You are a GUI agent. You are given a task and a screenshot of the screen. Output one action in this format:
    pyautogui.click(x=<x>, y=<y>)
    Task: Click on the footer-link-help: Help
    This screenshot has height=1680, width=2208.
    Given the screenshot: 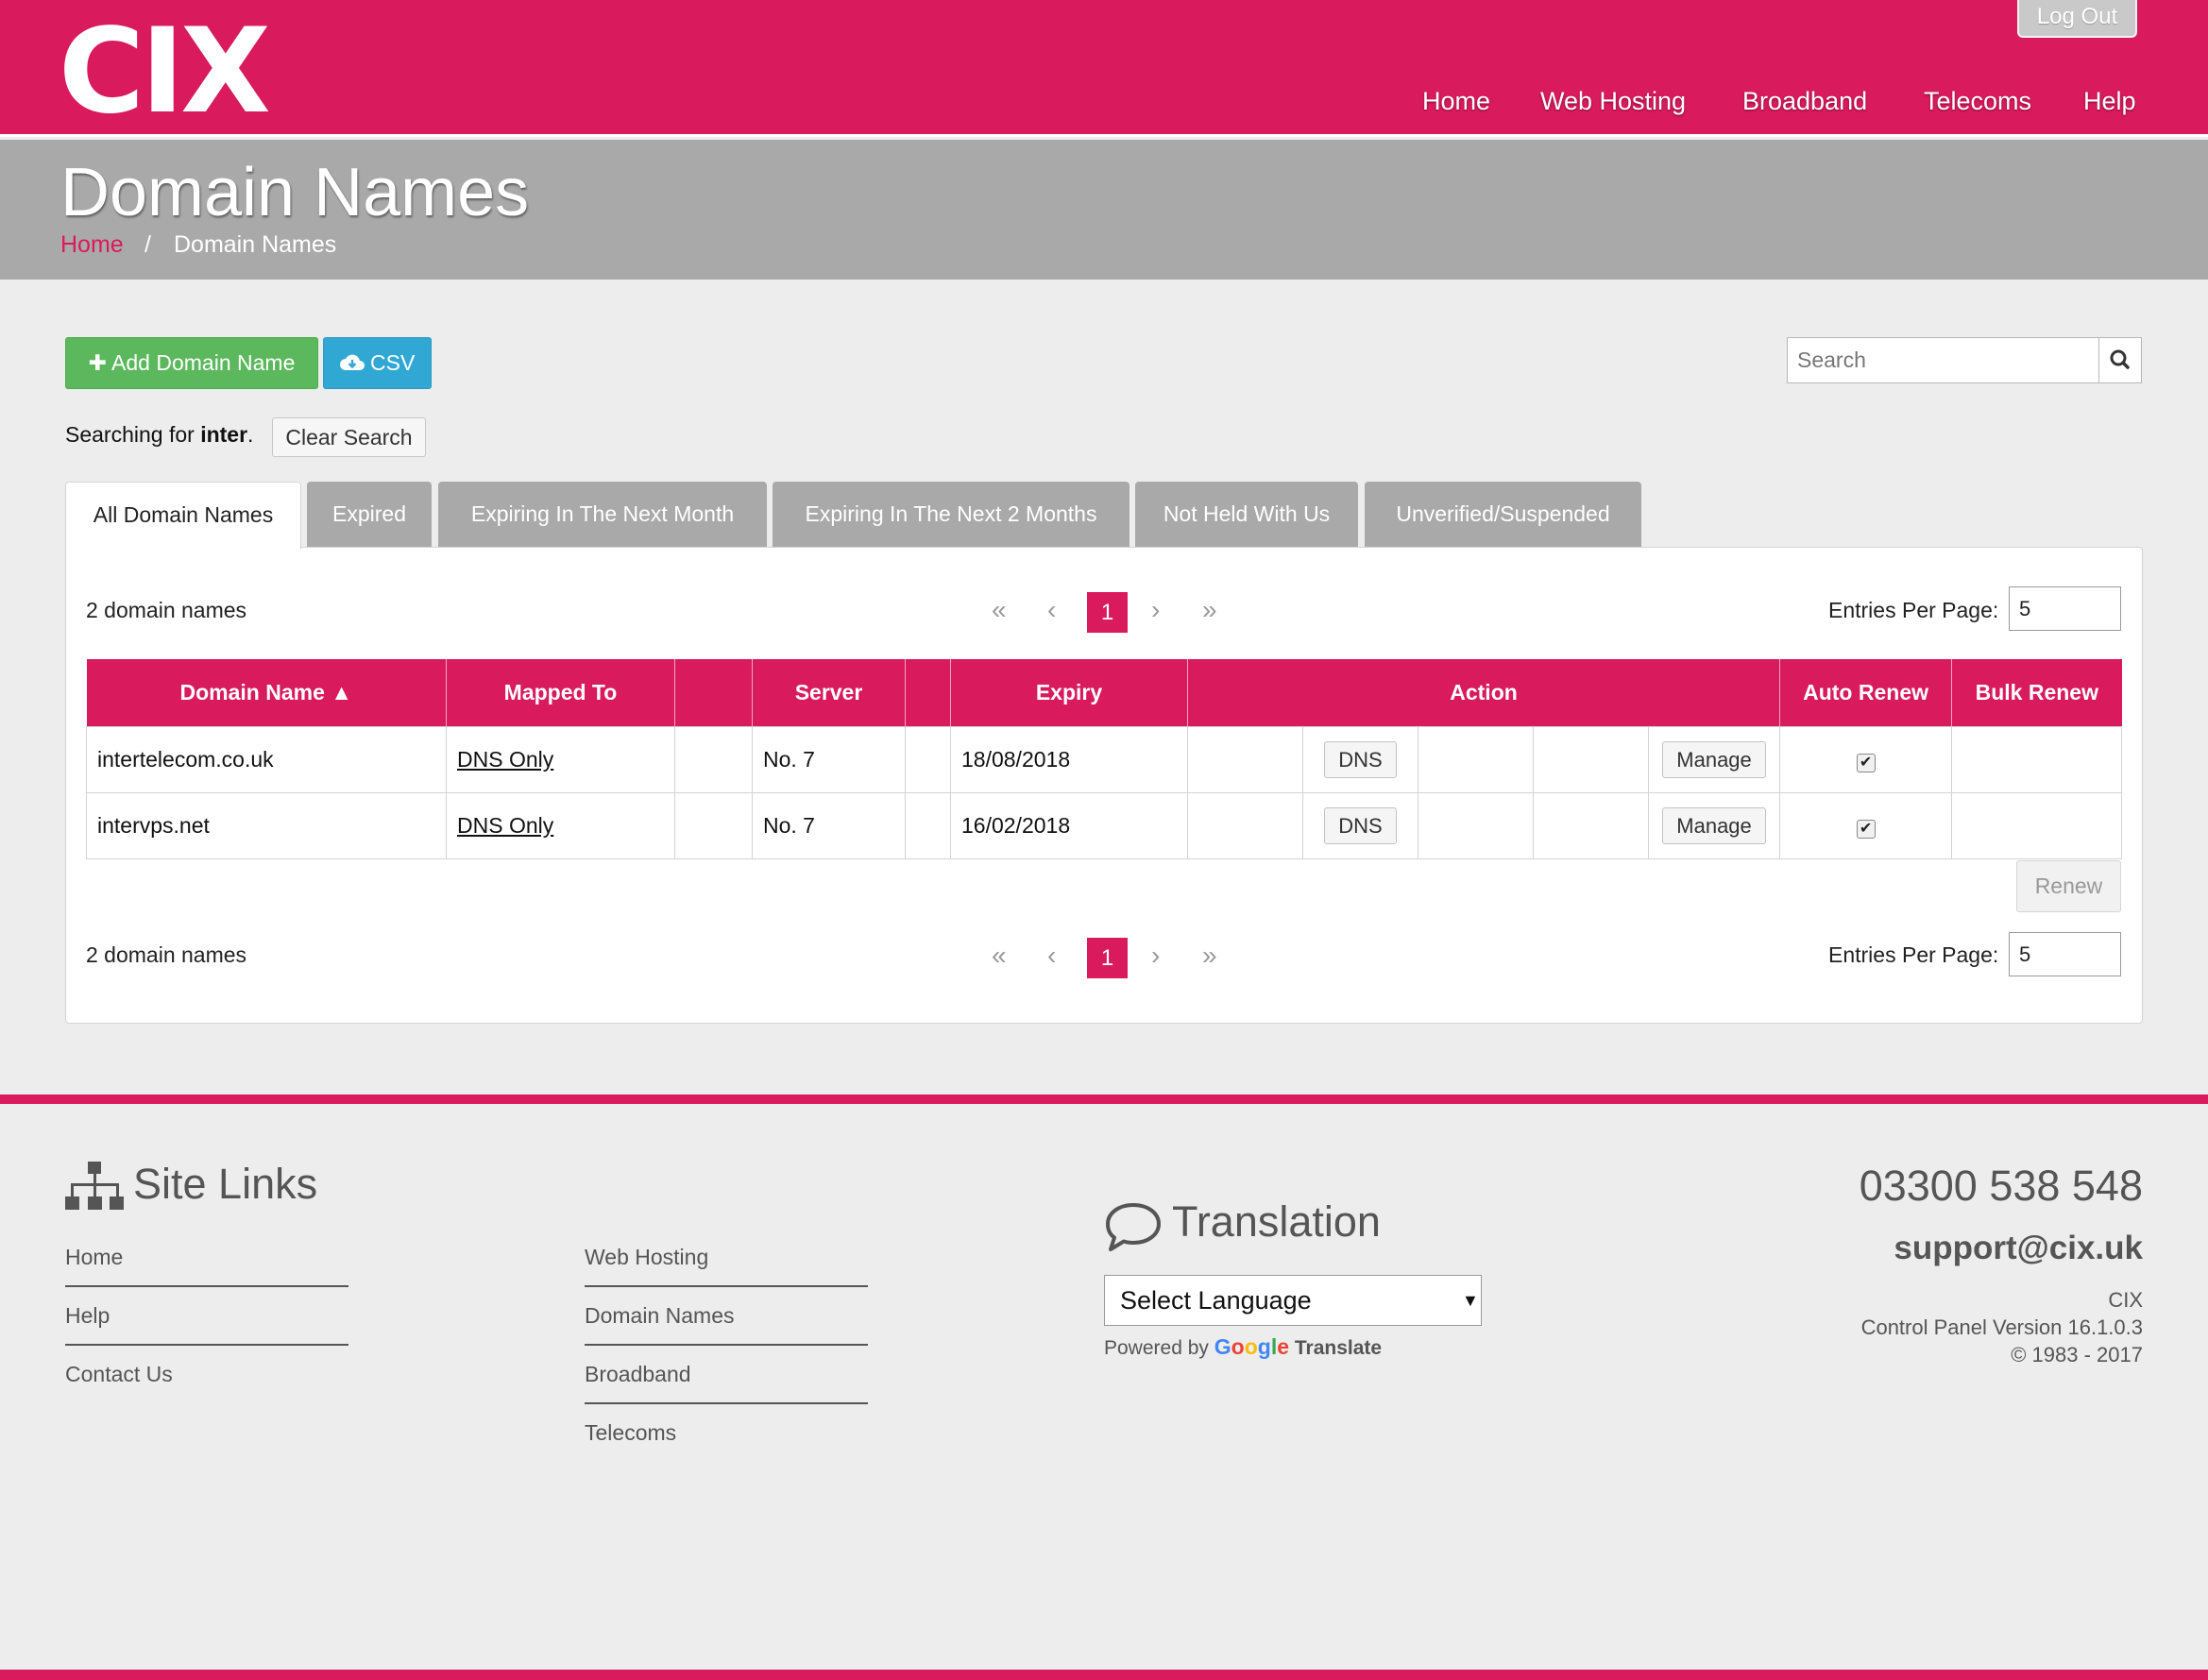 What is the action you would take?
    pyautogui.click(x=87, y=1316)
    